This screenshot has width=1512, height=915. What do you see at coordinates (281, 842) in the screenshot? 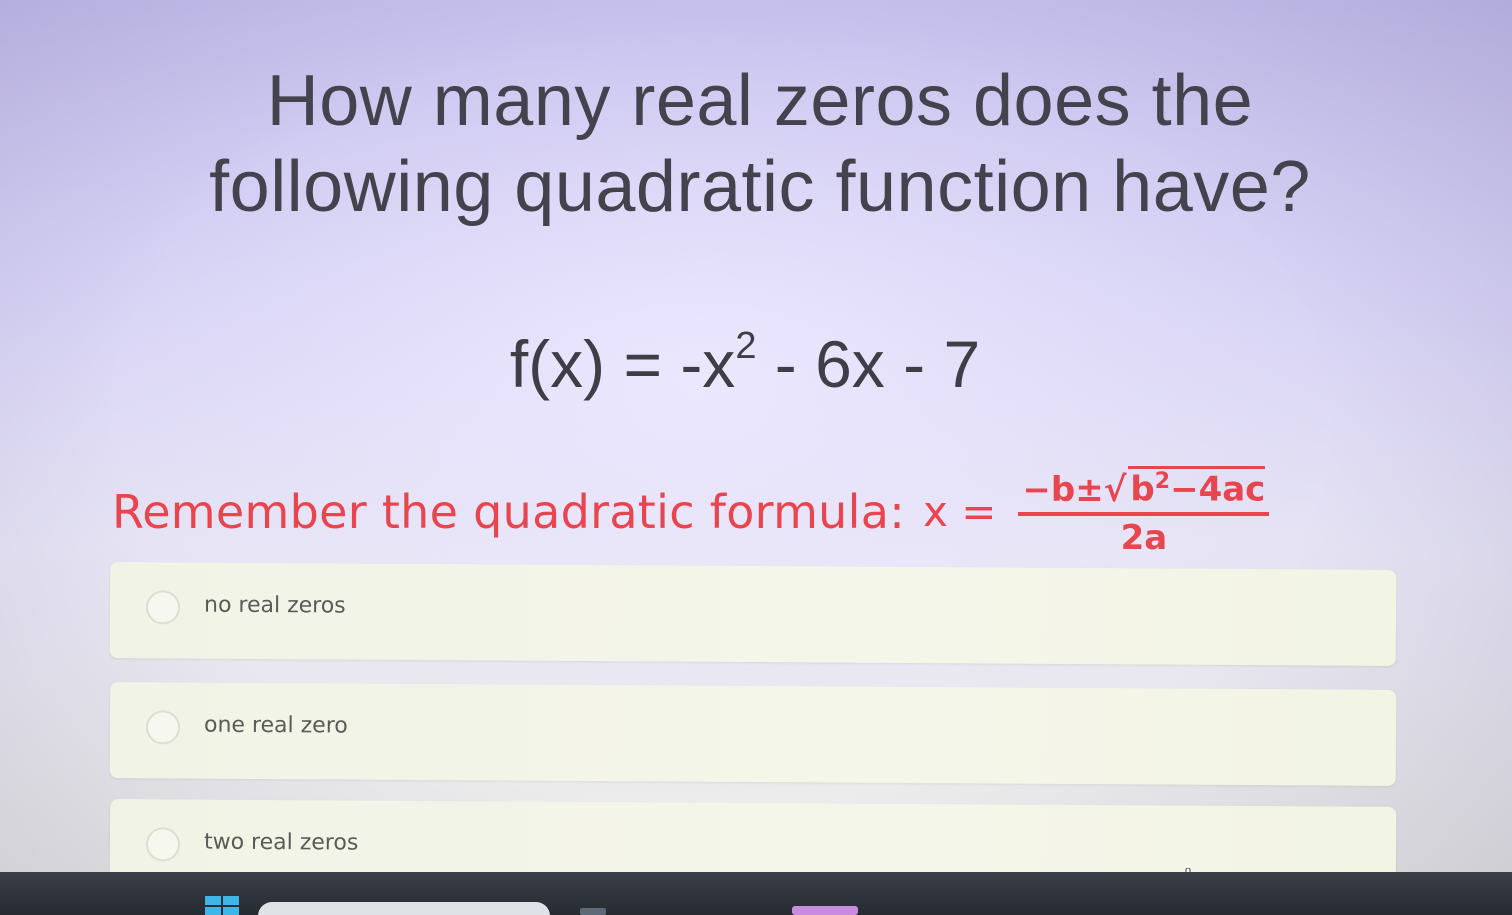
I see `choice-label: two real zeros` at bounding box center [281, 842].